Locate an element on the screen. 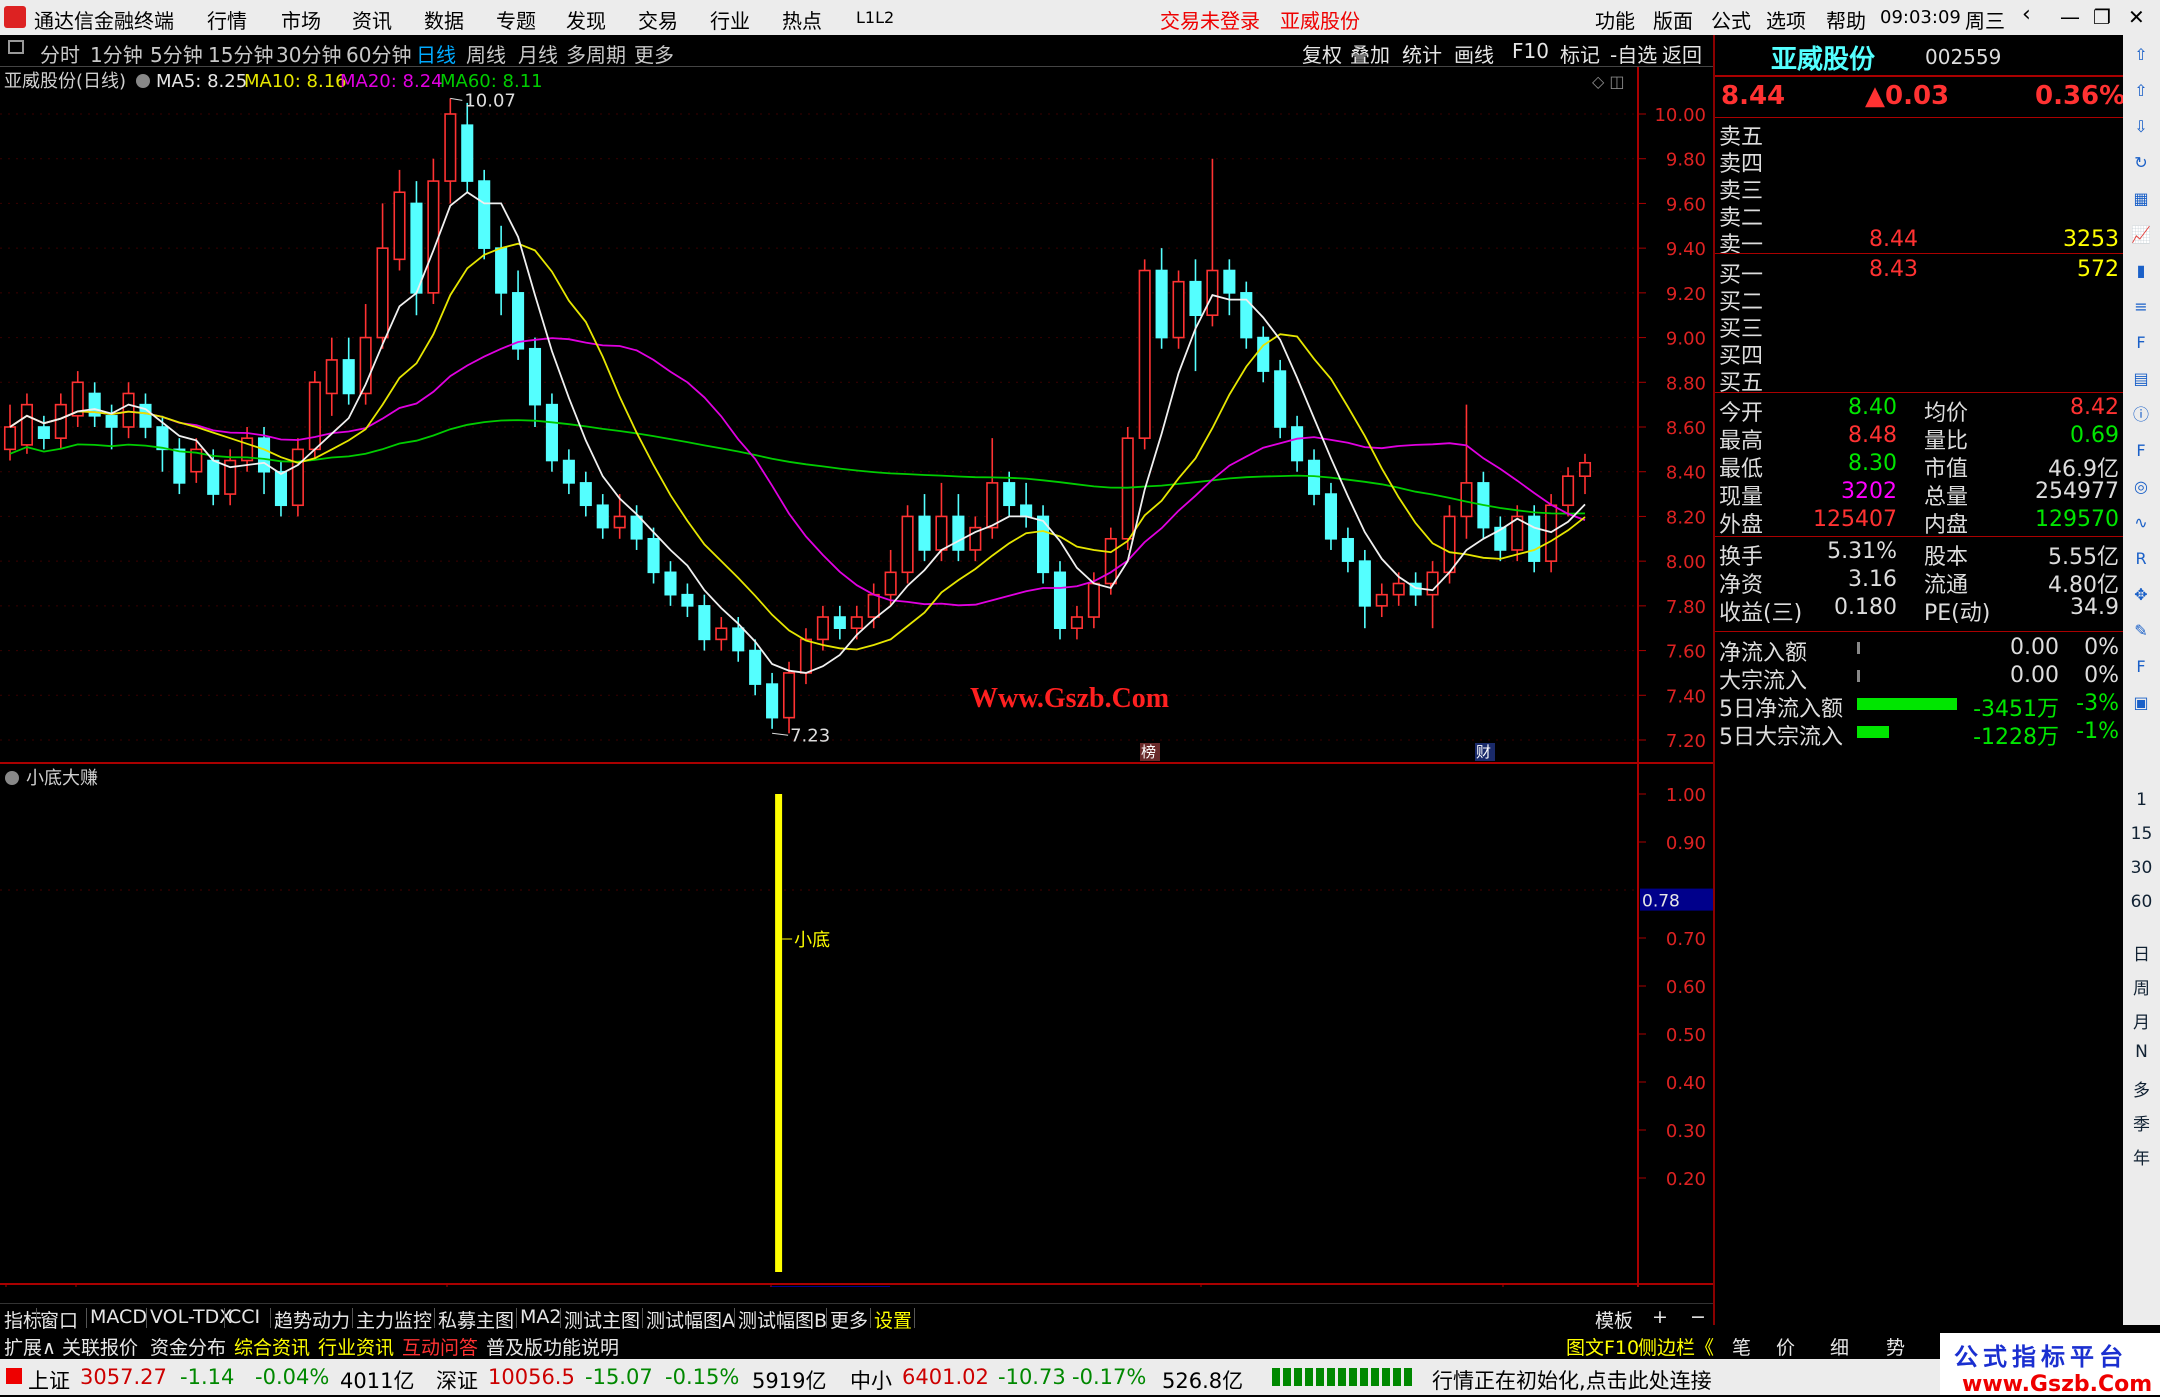 This screenshot has width=2160, height=1397. list-icon: ≡ is located at coordinates (2141, 307).